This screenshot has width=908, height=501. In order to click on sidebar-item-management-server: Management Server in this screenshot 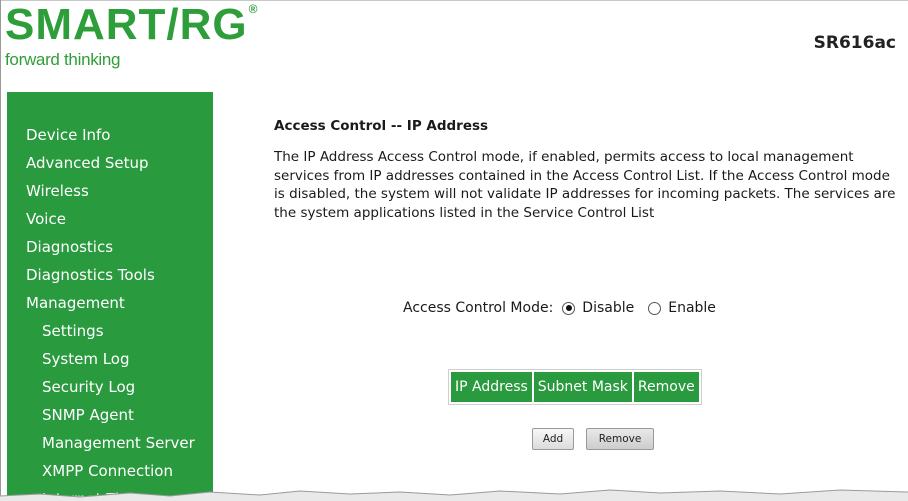, I will do `click(110, 443)`.